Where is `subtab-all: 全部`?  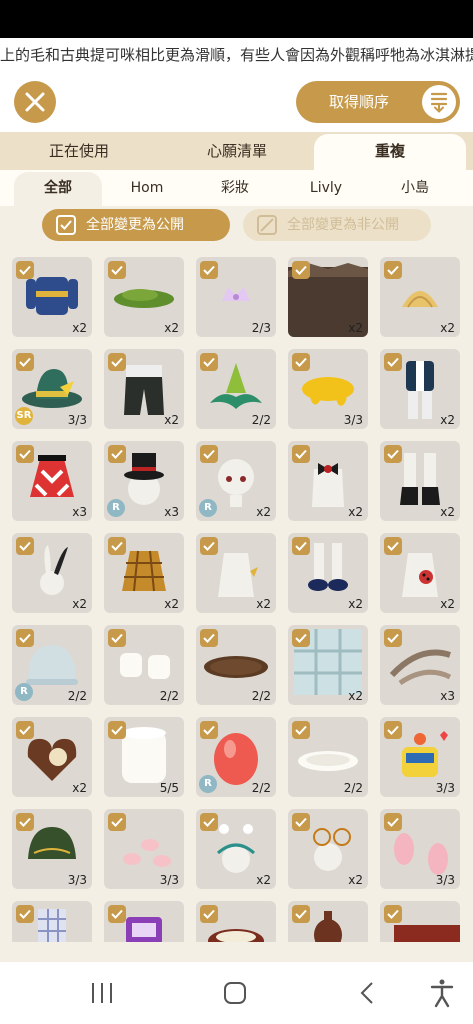 subtab-all: 全部 is located at coordinates (58, 189).